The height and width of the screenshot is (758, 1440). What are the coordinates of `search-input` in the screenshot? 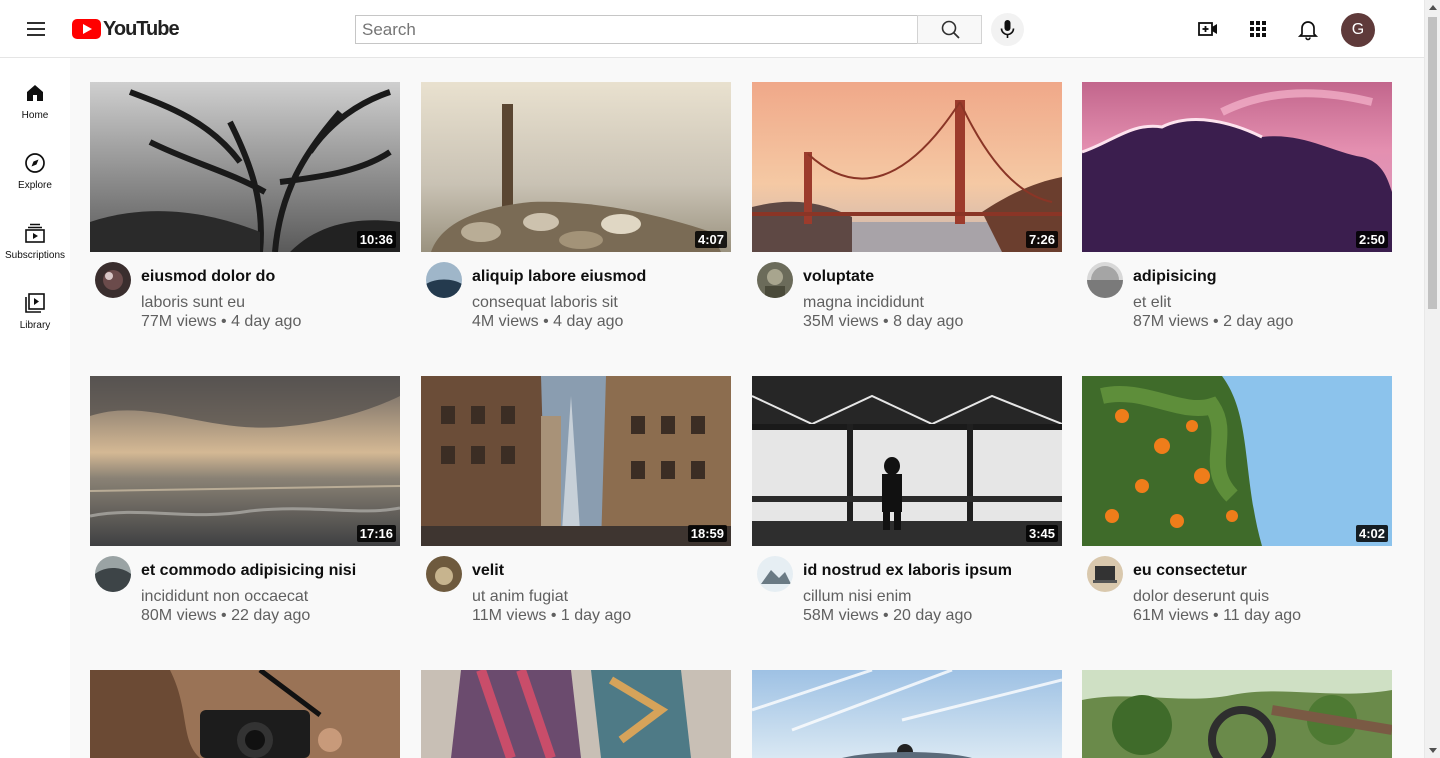 It's located at (636, 29).